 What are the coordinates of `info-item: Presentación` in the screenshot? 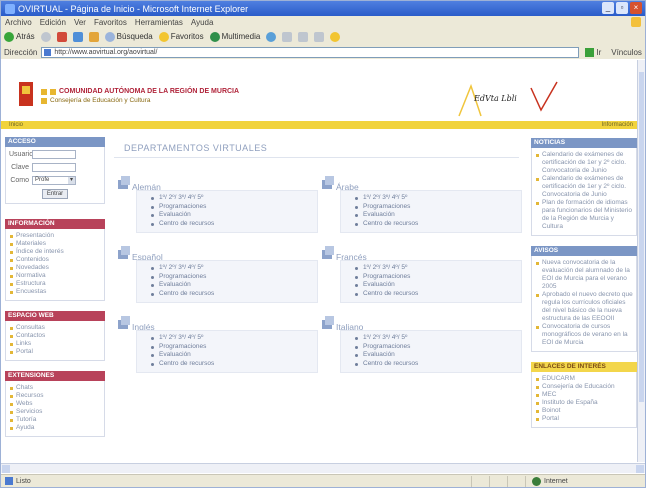 It's located at (55, 236).